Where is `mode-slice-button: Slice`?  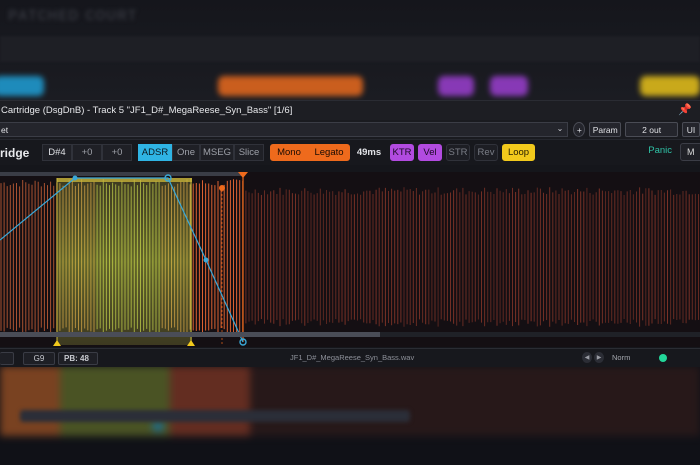 mode-slice-button: Slice is located at coordinates (249, 152).